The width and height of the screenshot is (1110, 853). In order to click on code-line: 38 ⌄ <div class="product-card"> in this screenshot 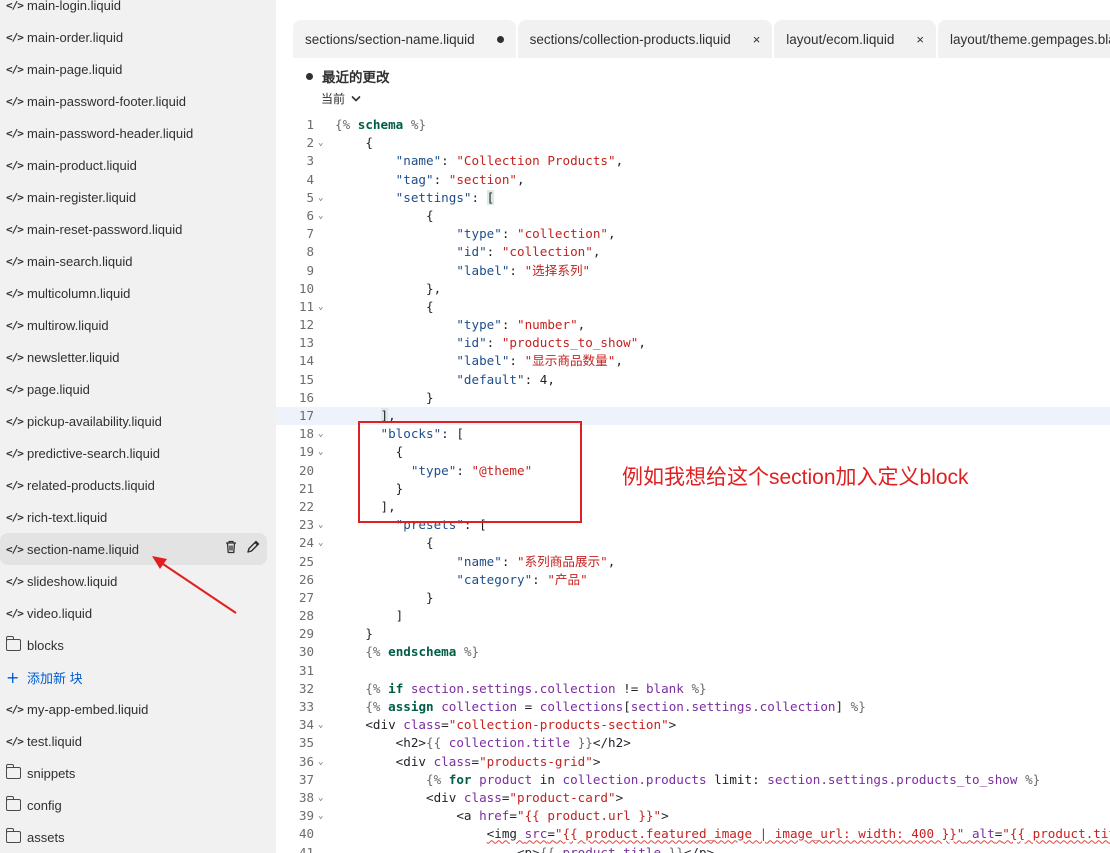, I will do `click(693, 798)`.